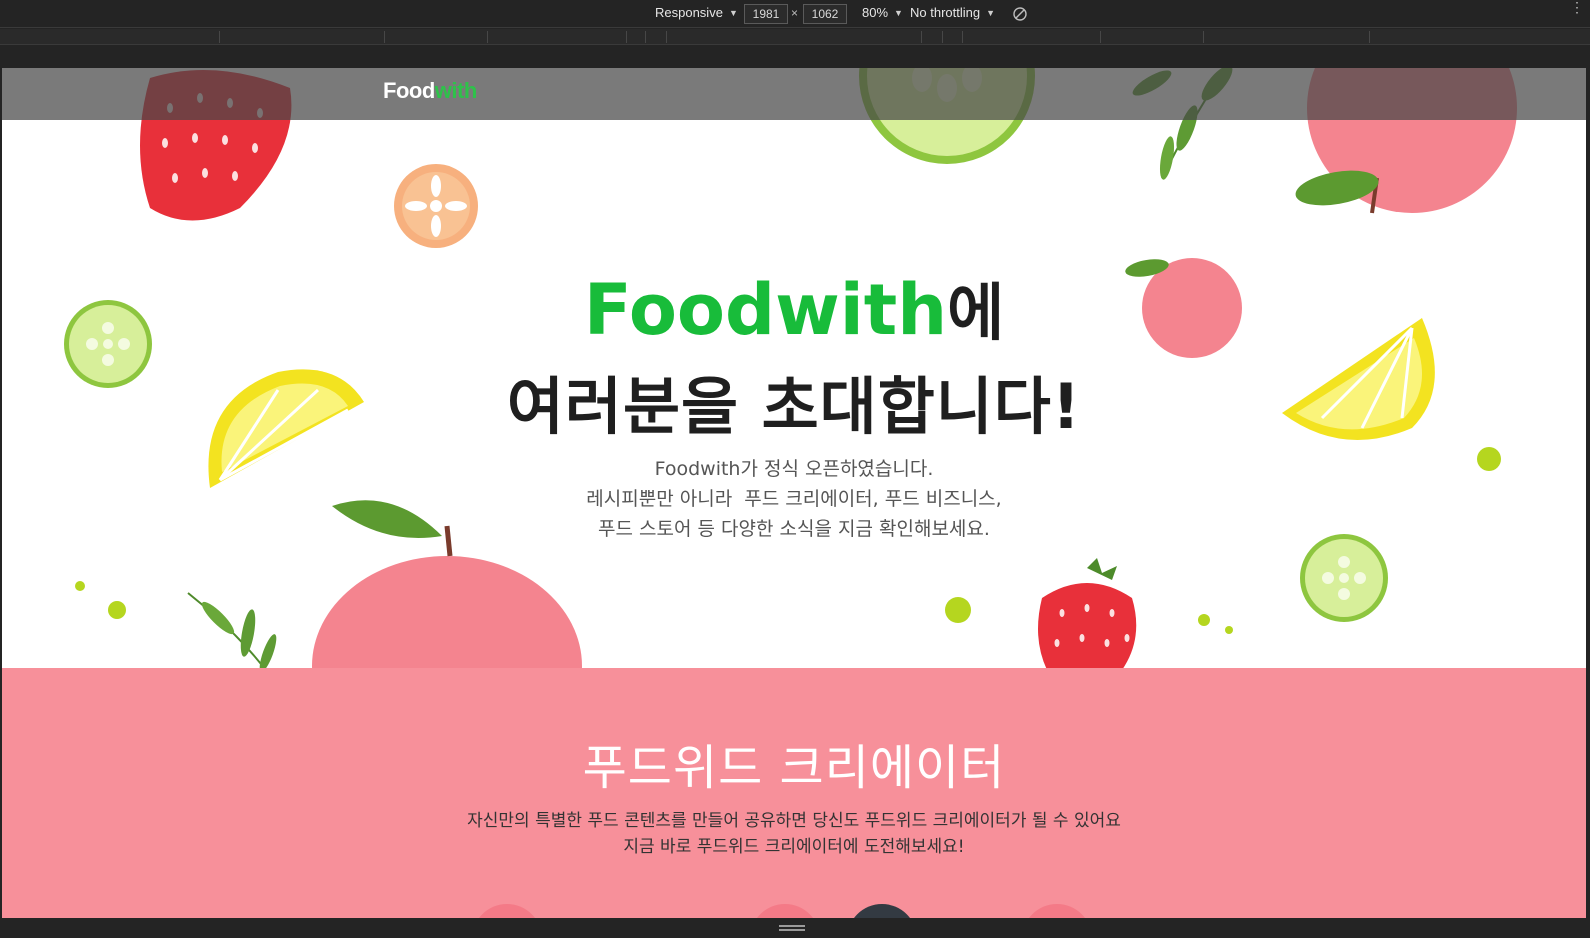 The image size is (1590, 938). I want to click on site-logo: Foodwith, so click(430, 91).